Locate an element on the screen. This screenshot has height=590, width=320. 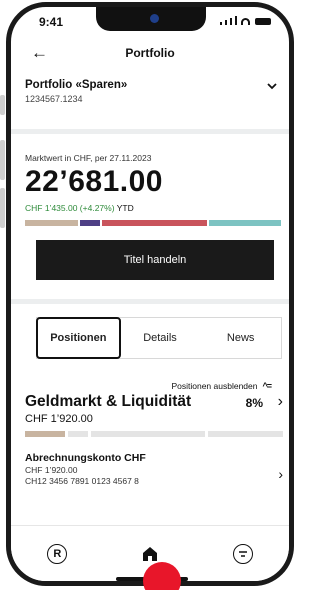
hide-positions-toggle: Positionen ausblenden ^= is located at coordinates (221, 386).